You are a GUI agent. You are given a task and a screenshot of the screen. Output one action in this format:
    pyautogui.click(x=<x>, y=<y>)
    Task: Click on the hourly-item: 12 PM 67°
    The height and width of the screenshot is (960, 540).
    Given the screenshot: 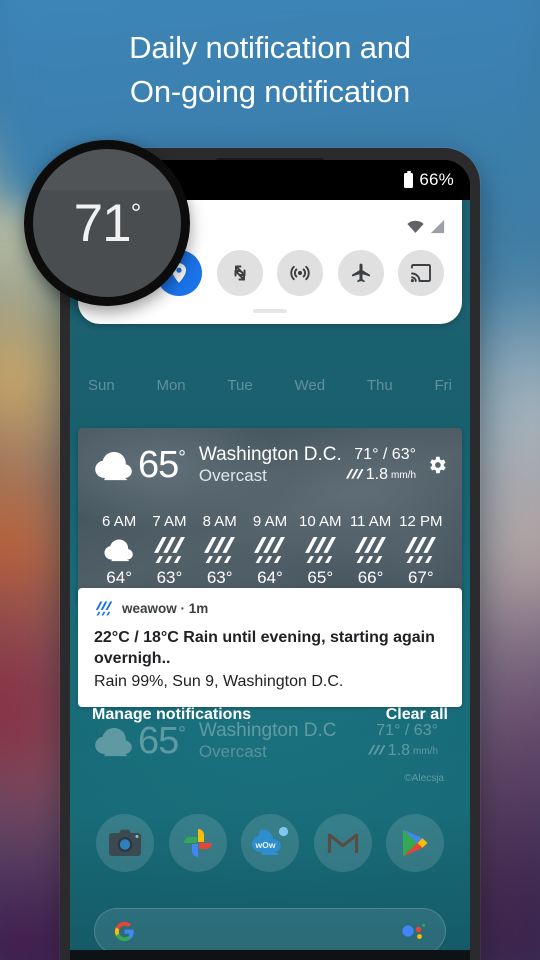 What is the action you would take?
    pyautogui.click(x=421, y=550)
    